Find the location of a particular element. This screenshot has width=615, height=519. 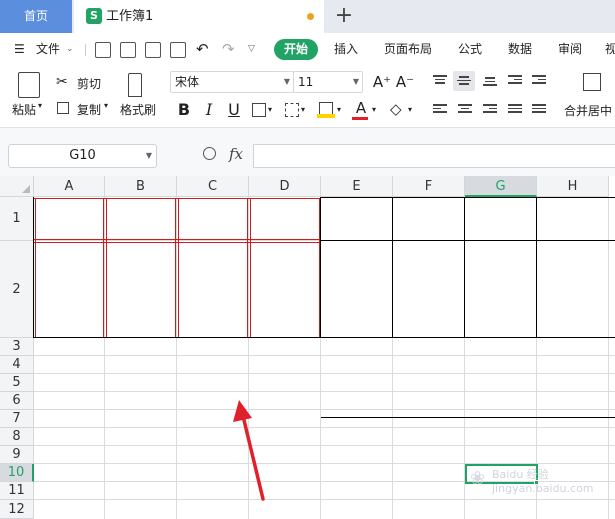

font-name-select: 宋体 ▼ is located at coordinates (232, 82).